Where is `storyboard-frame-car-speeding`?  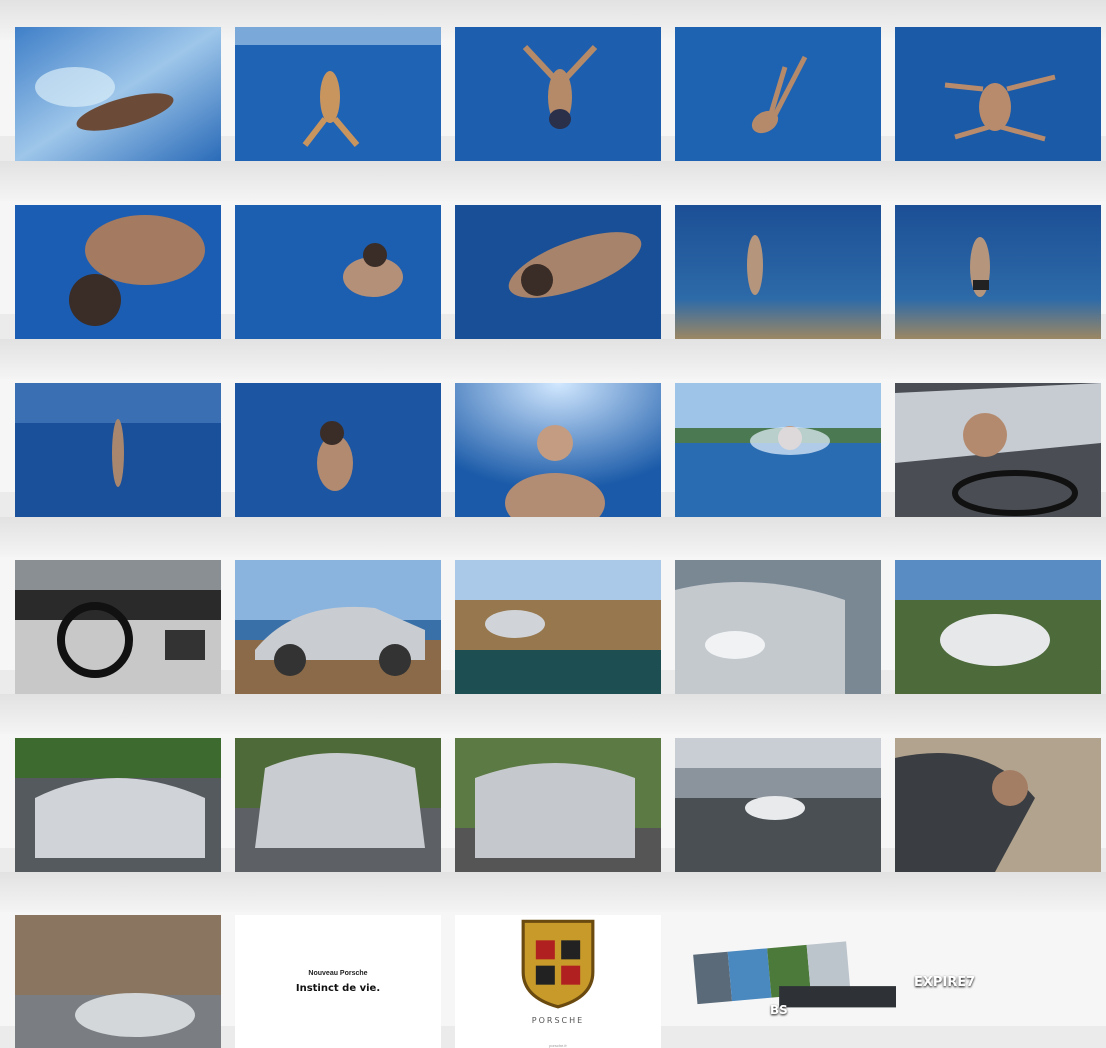 storyboard-frame-car-speeding is located at coordinates (558, 805).